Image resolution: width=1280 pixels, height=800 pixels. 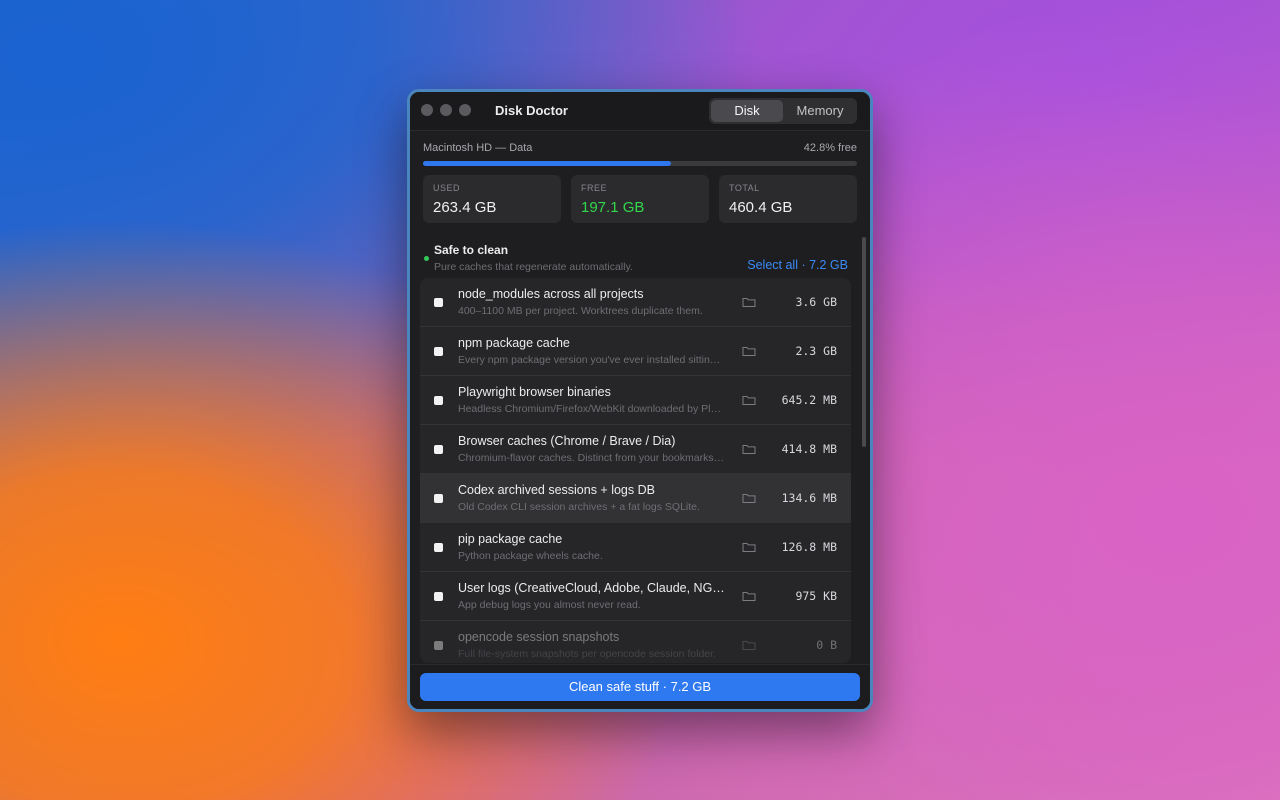 I want to click on item-title: opencode session snapshots, so click(x=539, y=637).